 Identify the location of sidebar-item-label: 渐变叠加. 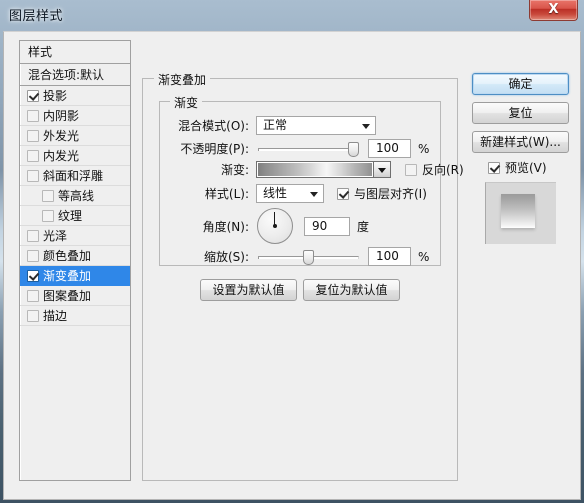
(67, 275).